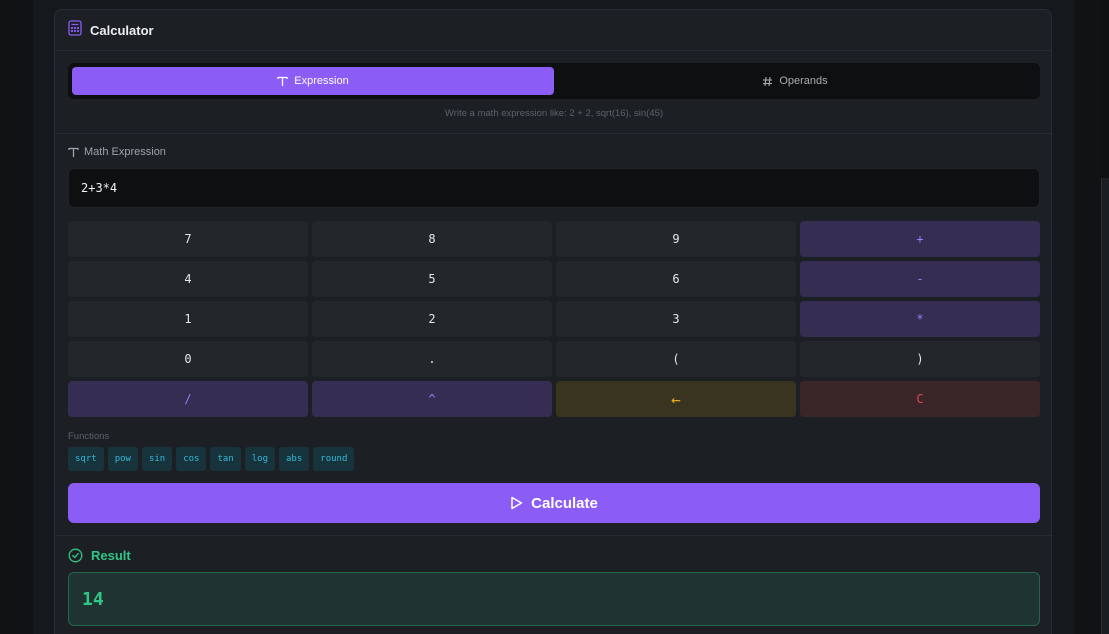 The image size is (1109, 634). Describe the element at coordinates (767, 81) in the screenshot. I see `hash-icon` at that location.